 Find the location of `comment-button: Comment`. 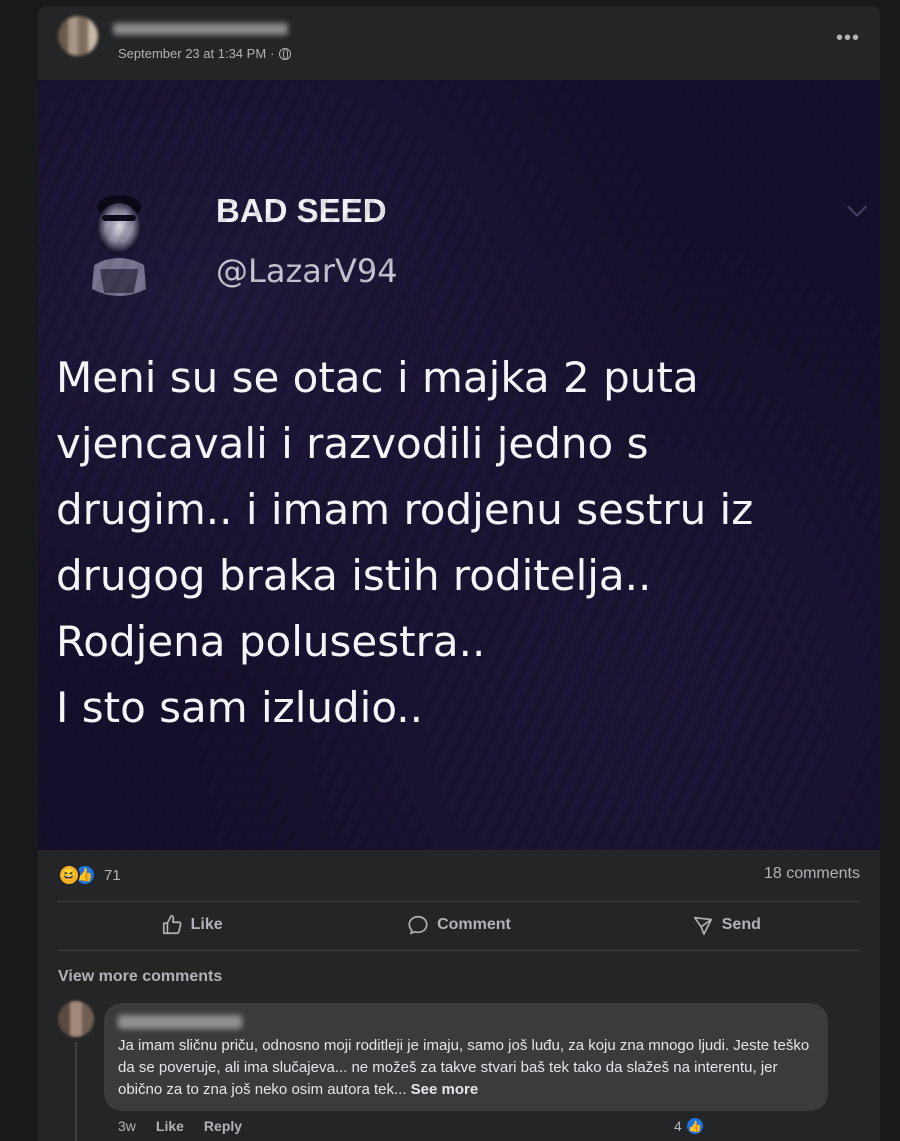

comment-button: Comment is located at coordinates (458, 925).